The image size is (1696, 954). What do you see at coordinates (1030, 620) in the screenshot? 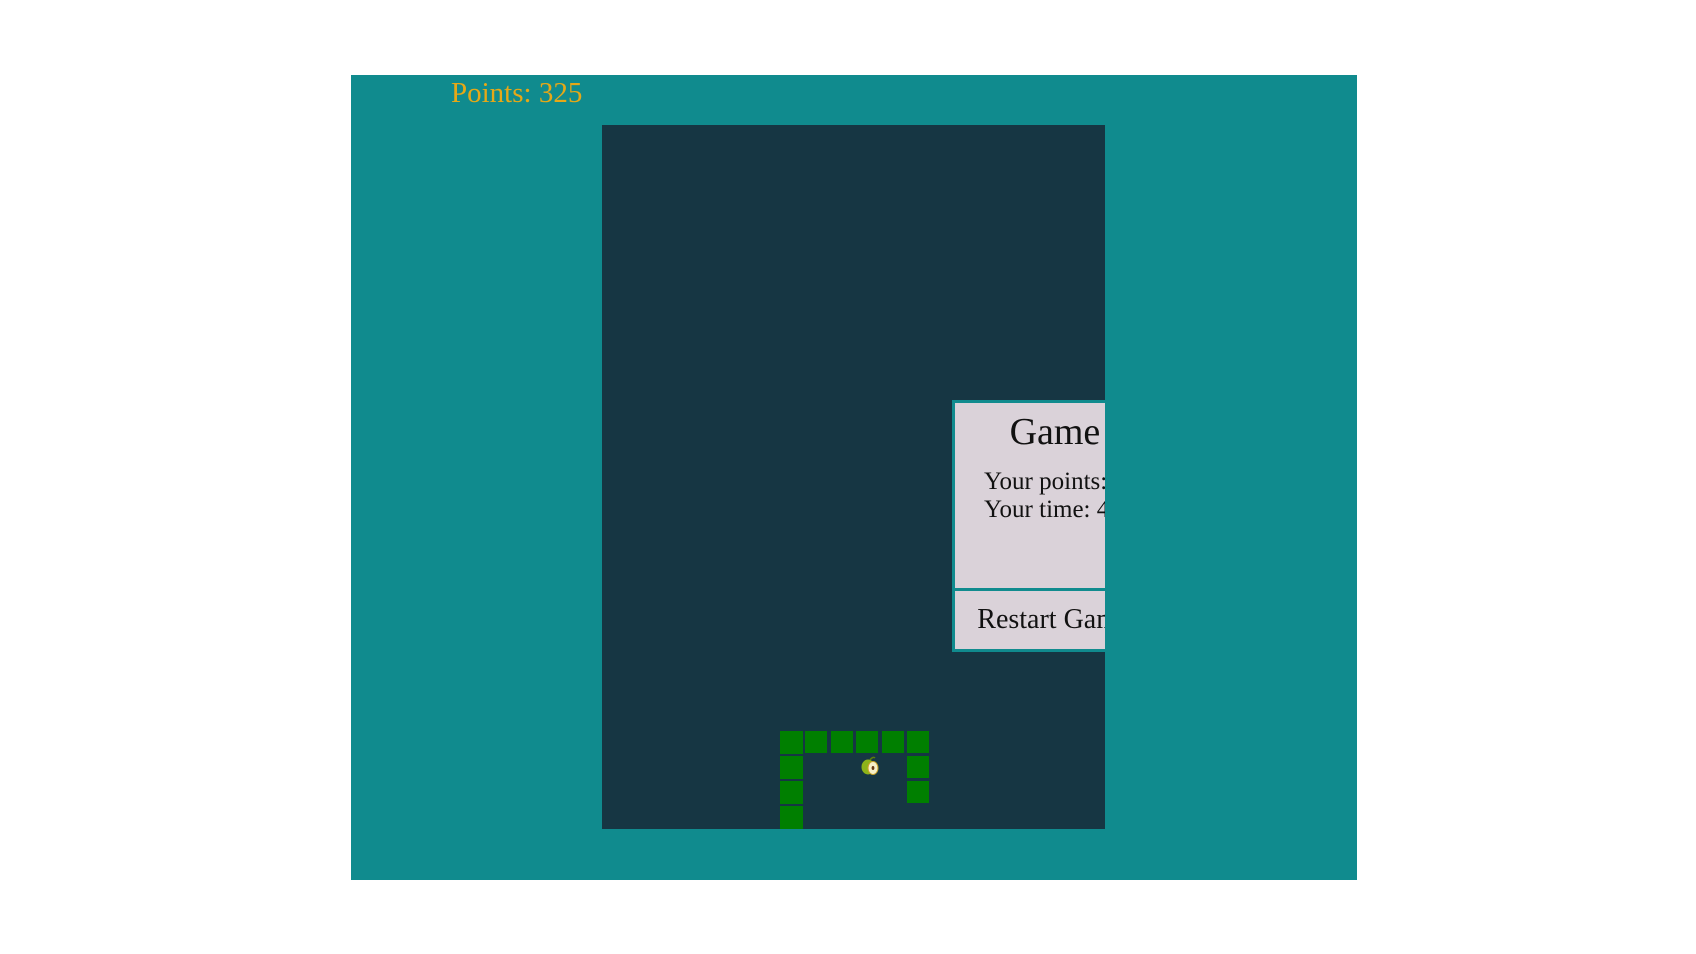
I see `restart-game-button: Restart Game ( Enter )` at bounding box center [1030, 620].